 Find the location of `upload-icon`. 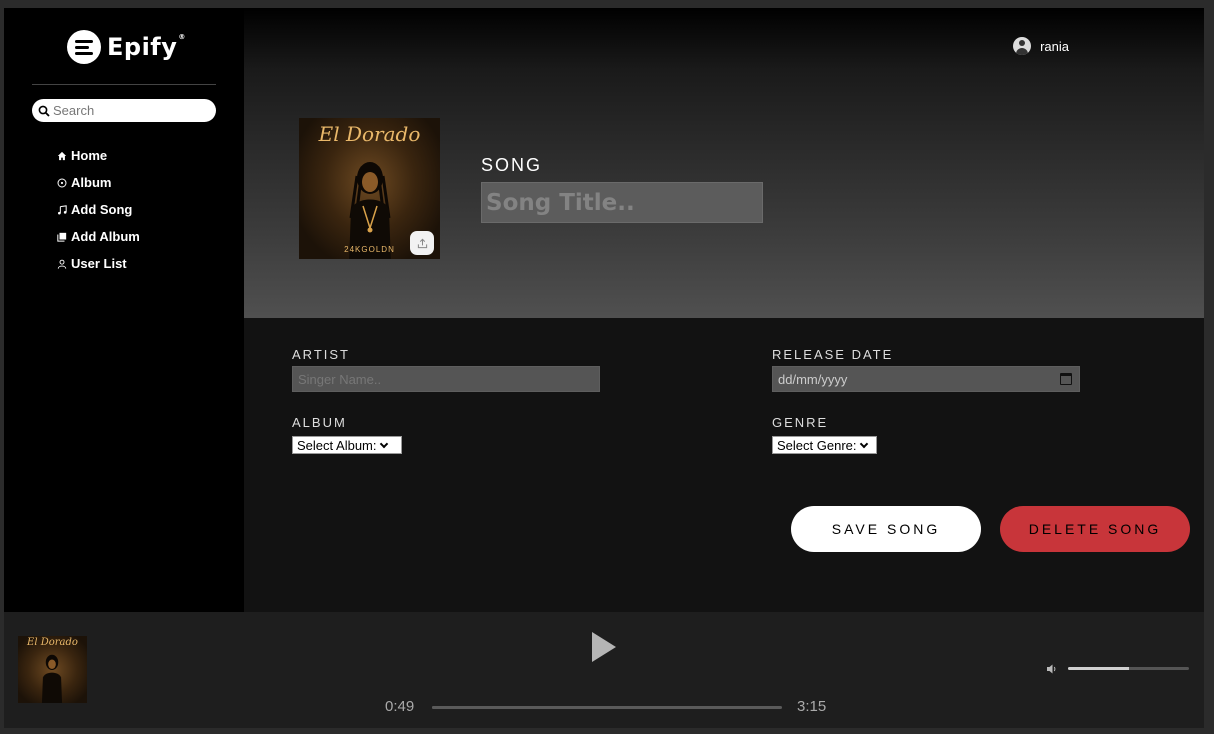

upload-icon is located at coordinates (422, 243).